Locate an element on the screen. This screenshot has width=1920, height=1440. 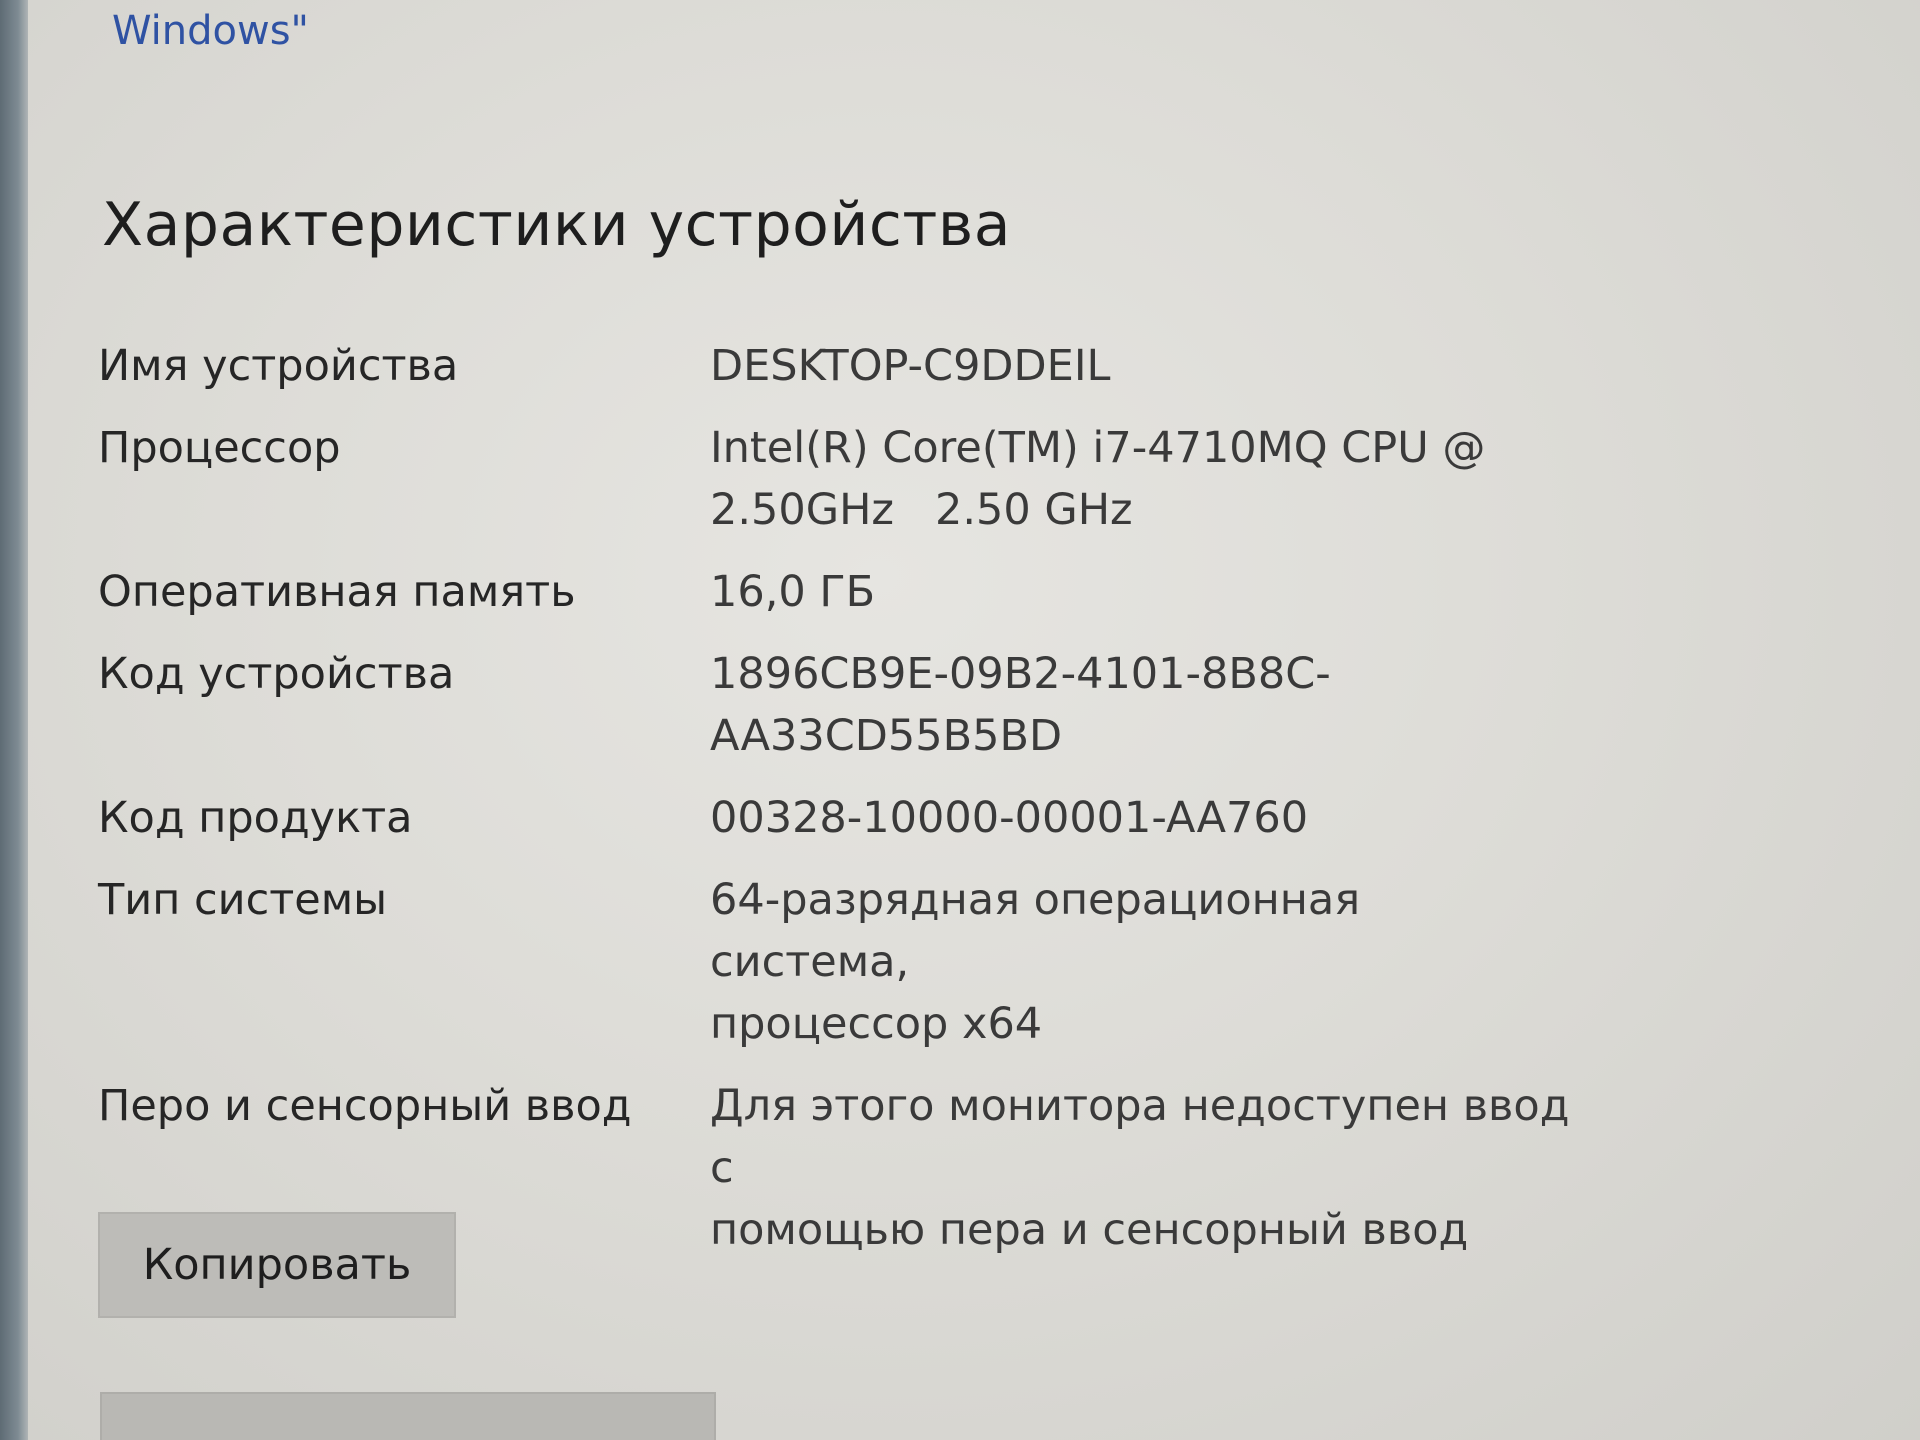
spec-value: 00328-10000-00001-AA760 is located at coordinates (1140, 818).